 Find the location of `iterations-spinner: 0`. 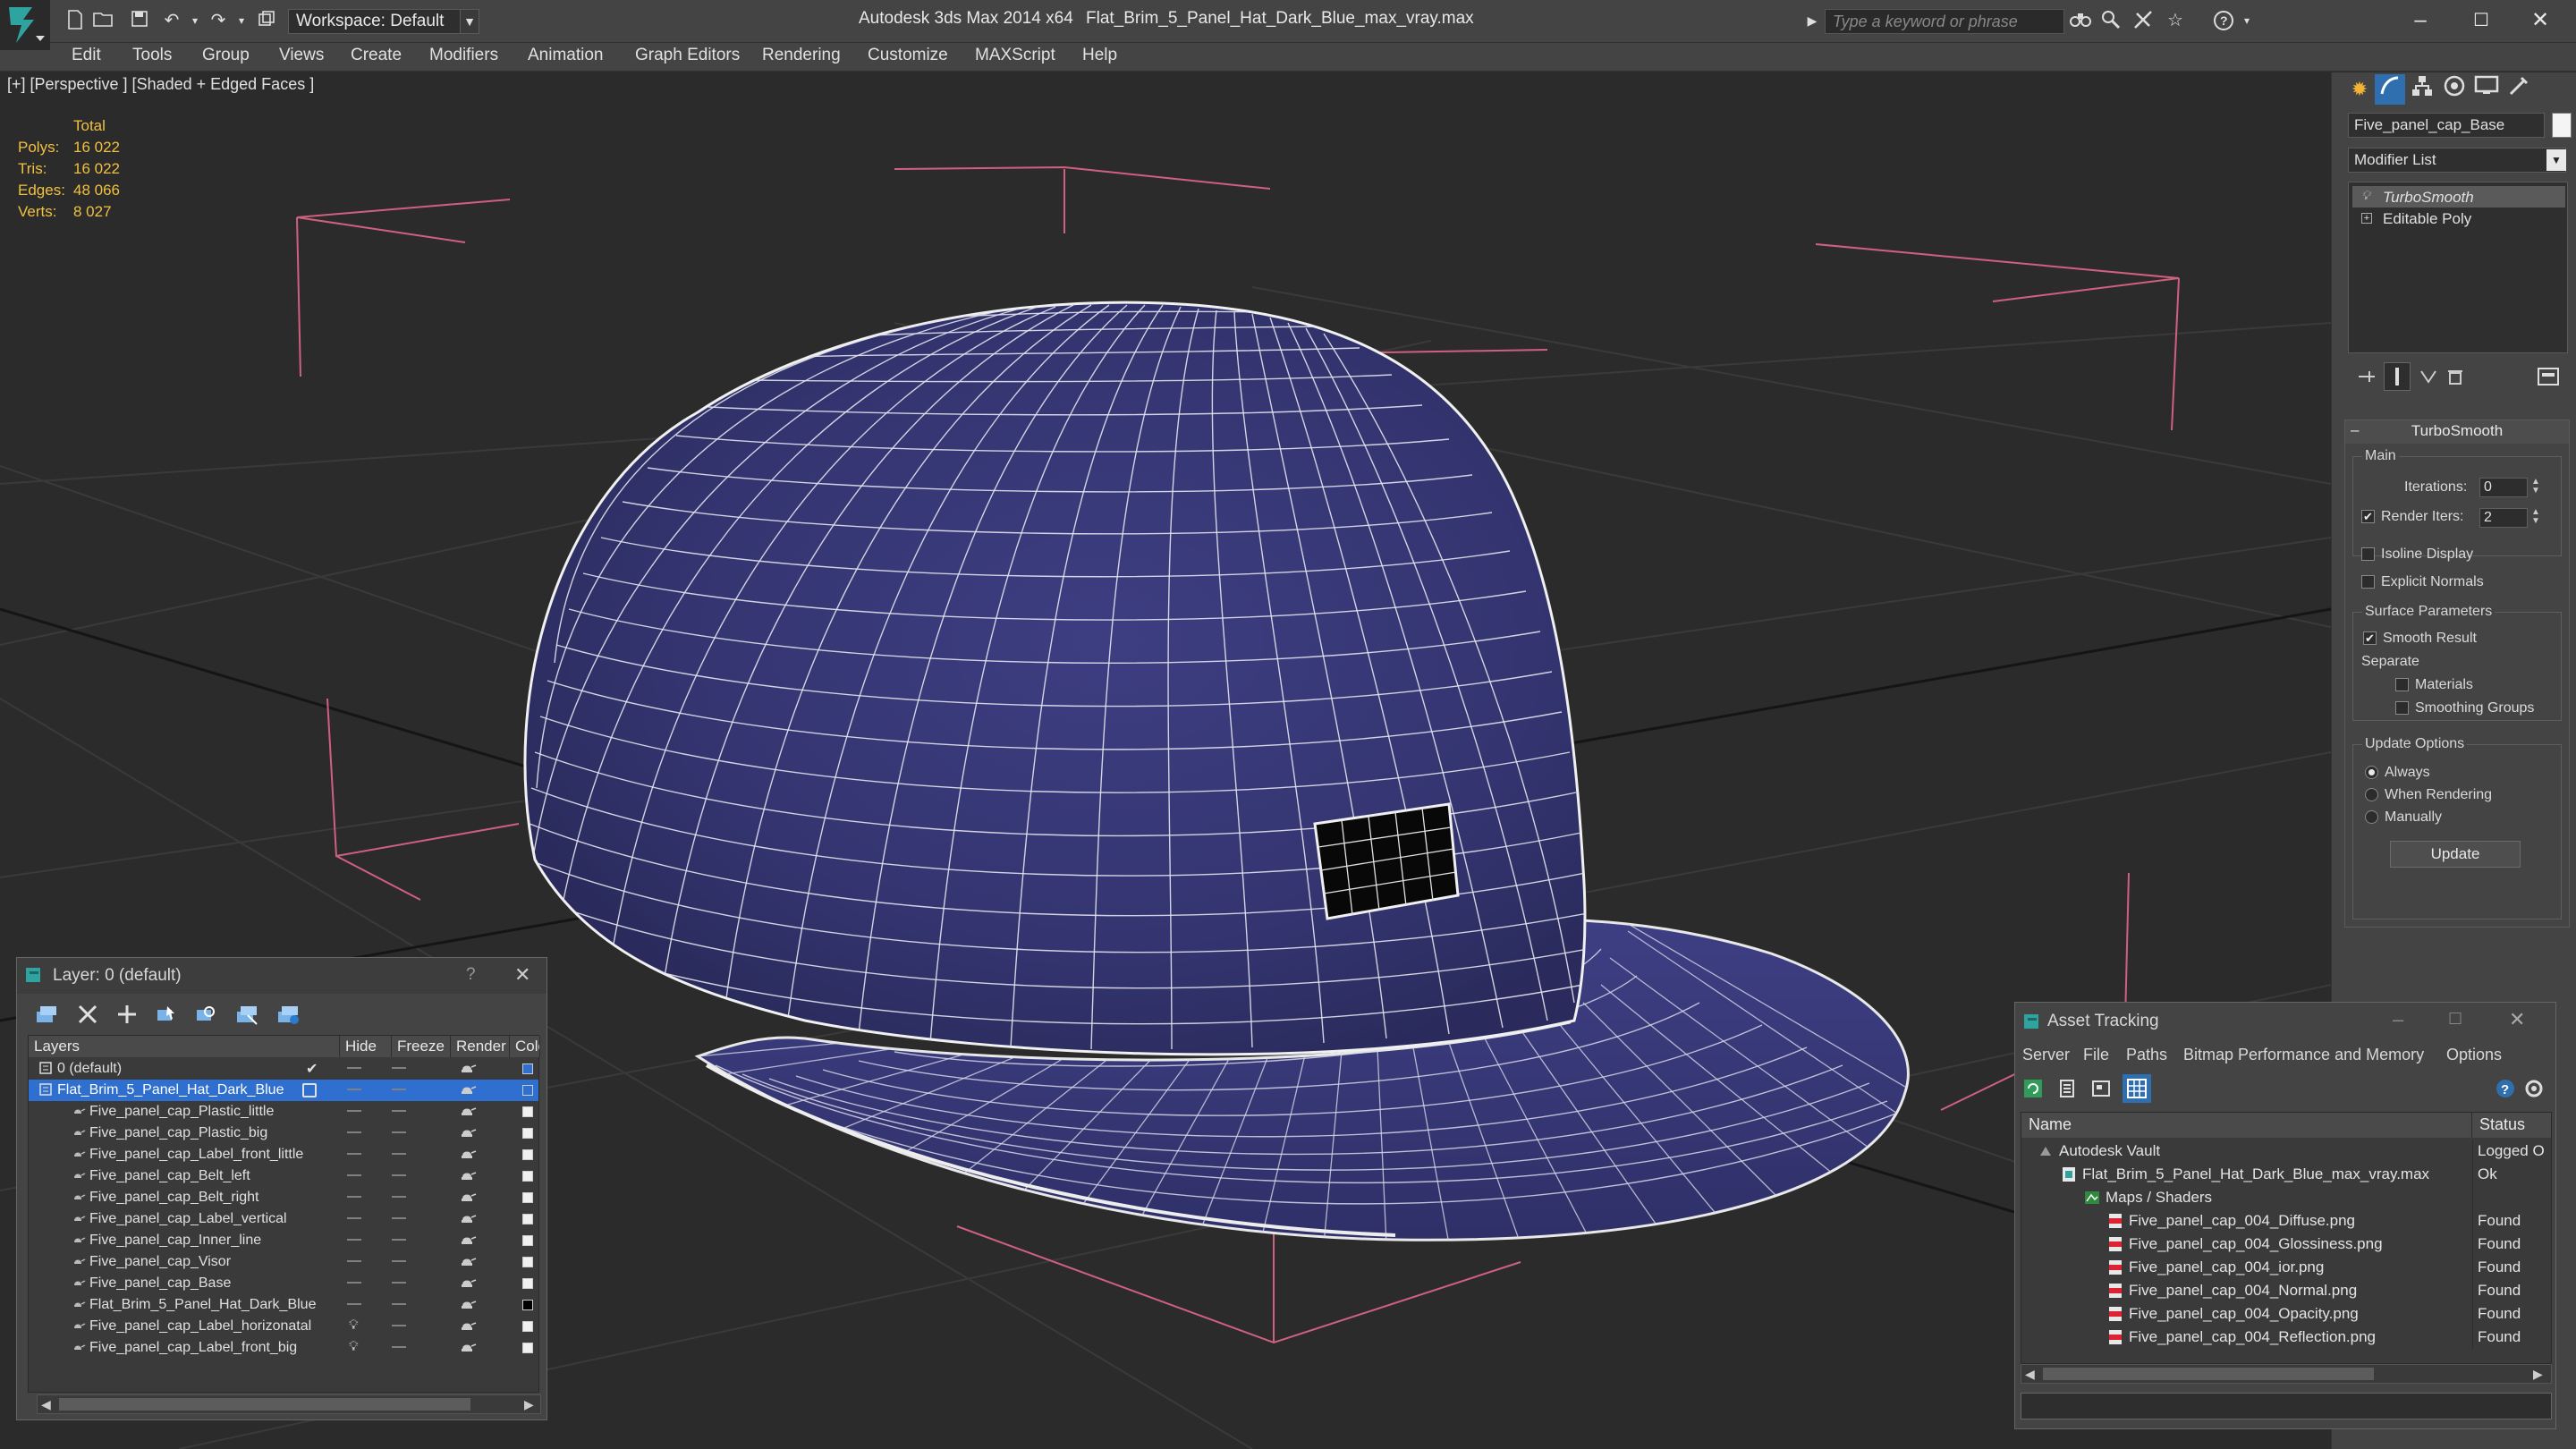

iterations-spinner: 0 is located at coordinates (2503, 487).